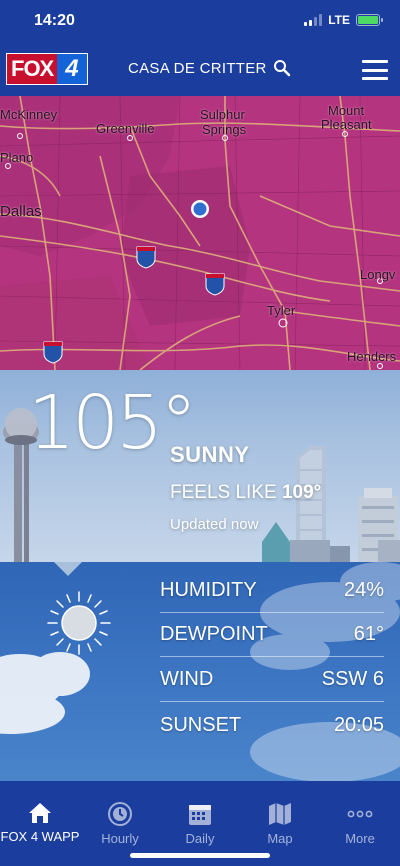  I want to click on status-bar: 14:20 LTE, so click(200, 22).